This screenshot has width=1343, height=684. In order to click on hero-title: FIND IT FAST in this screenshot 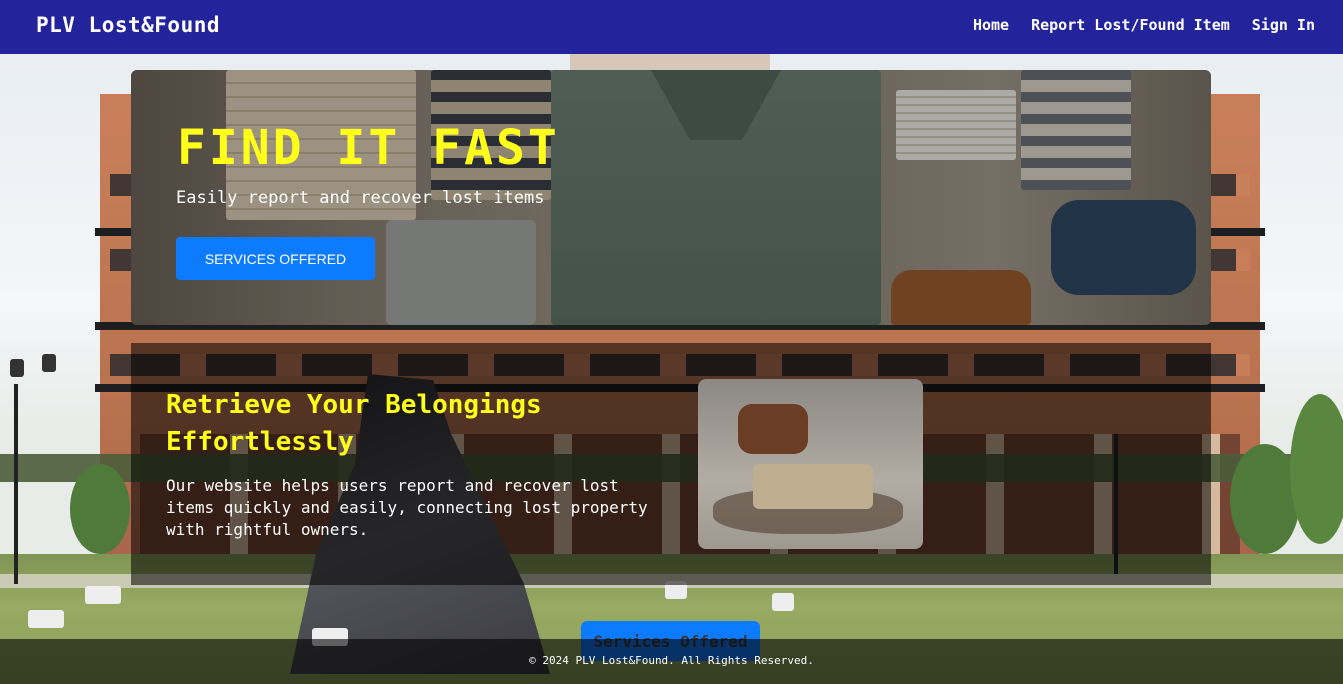, I will do `click(368, 148)`.